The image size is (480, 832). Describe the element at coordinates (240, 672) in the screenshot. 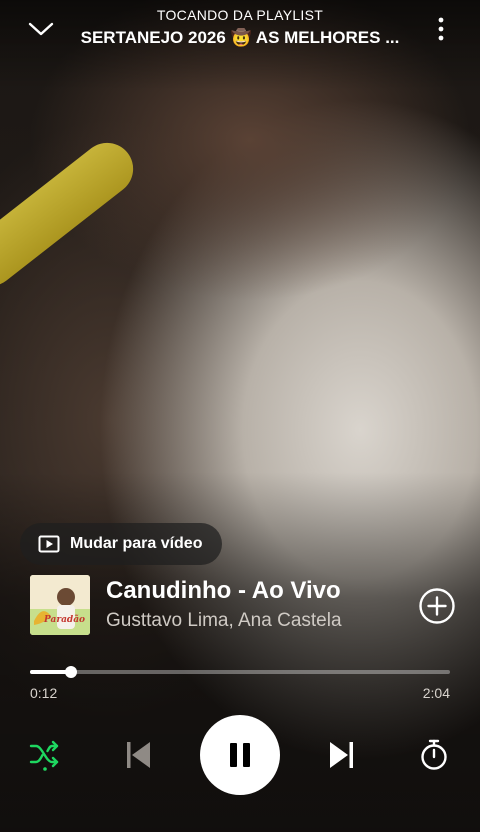

I see `progress-bar` at that location.